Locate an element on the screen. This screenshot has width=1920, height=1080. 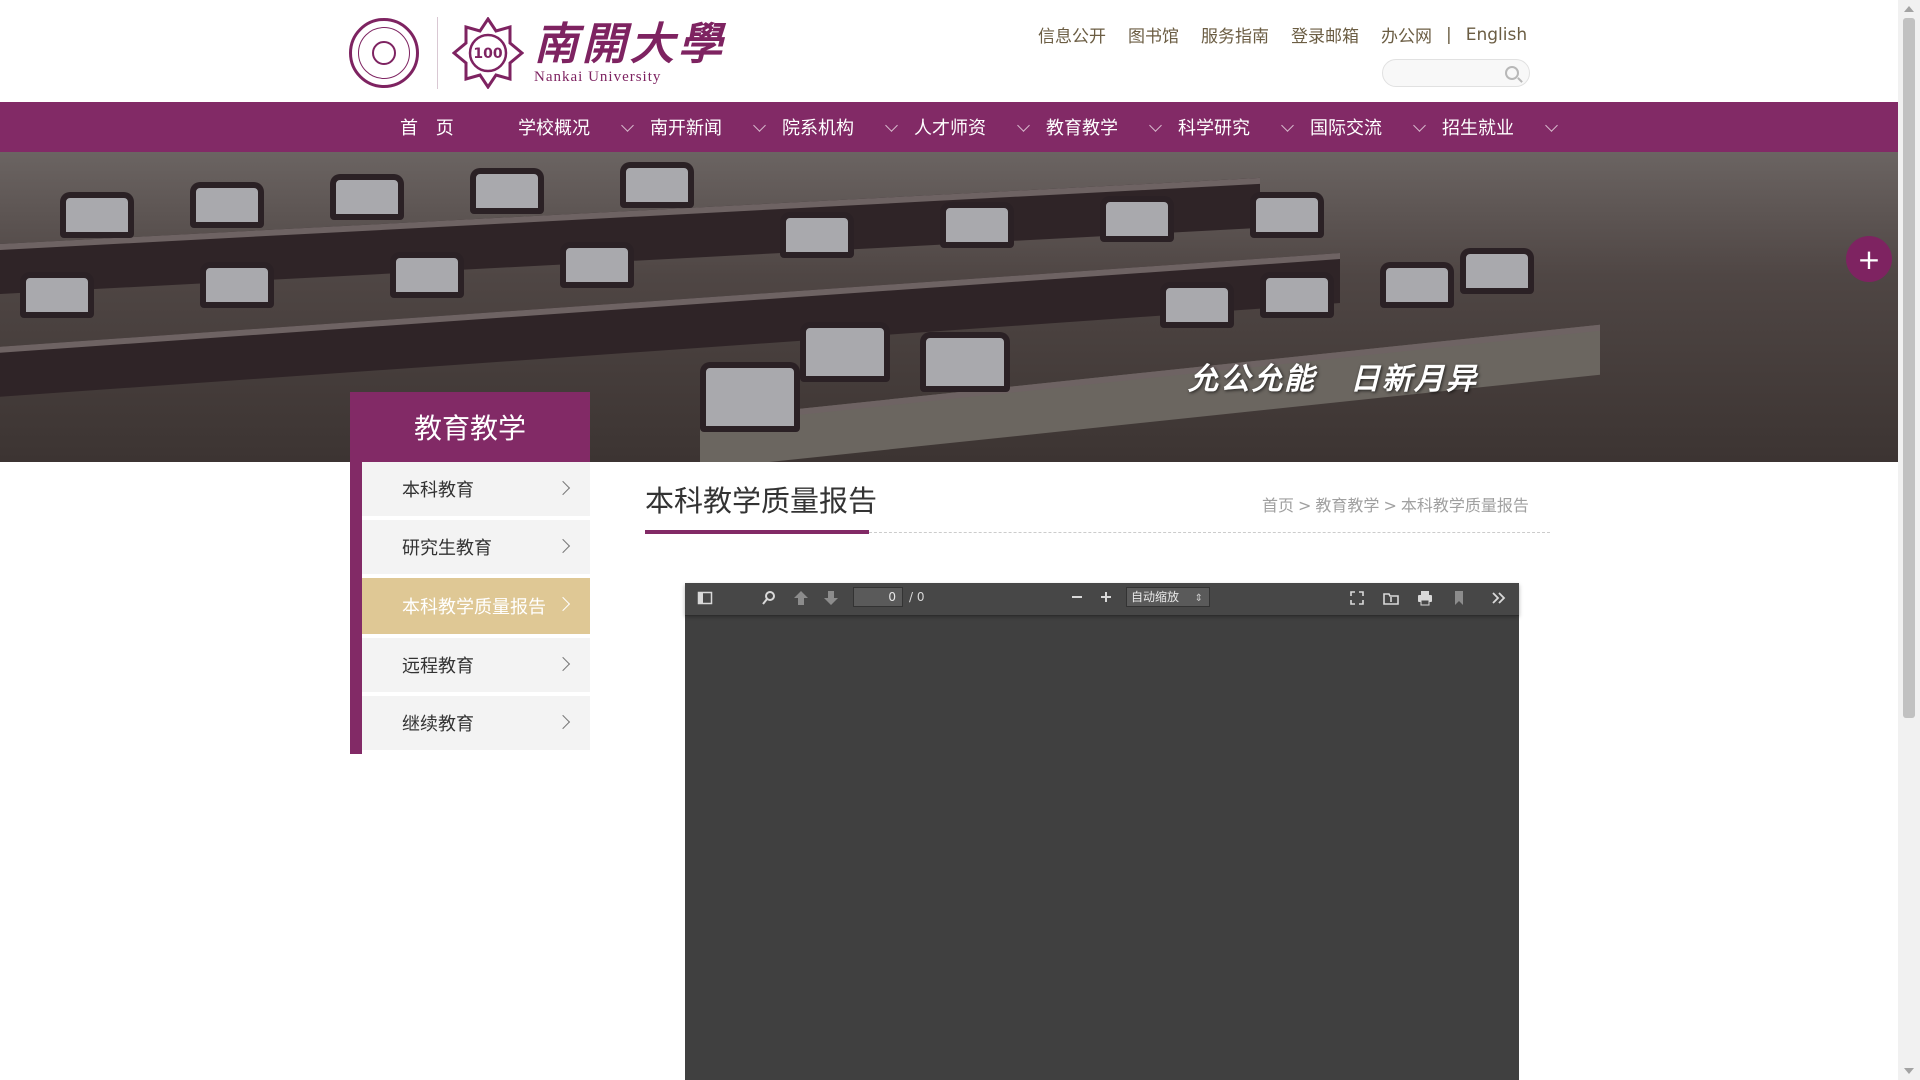
sidebar-item-undergraduate: 本科教育 is located at coordinates (476, 489).